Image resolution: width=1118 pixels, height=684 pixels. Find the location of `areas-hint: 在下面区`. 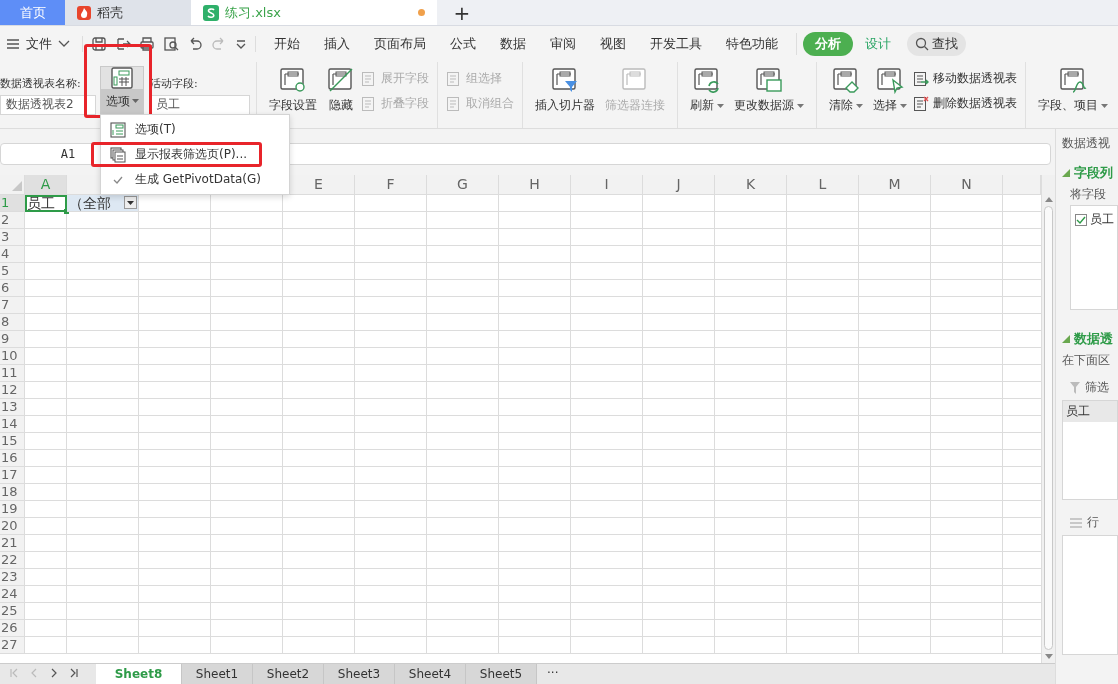

areas-hint: 在下面区 is located at coordinates (1086, 360).